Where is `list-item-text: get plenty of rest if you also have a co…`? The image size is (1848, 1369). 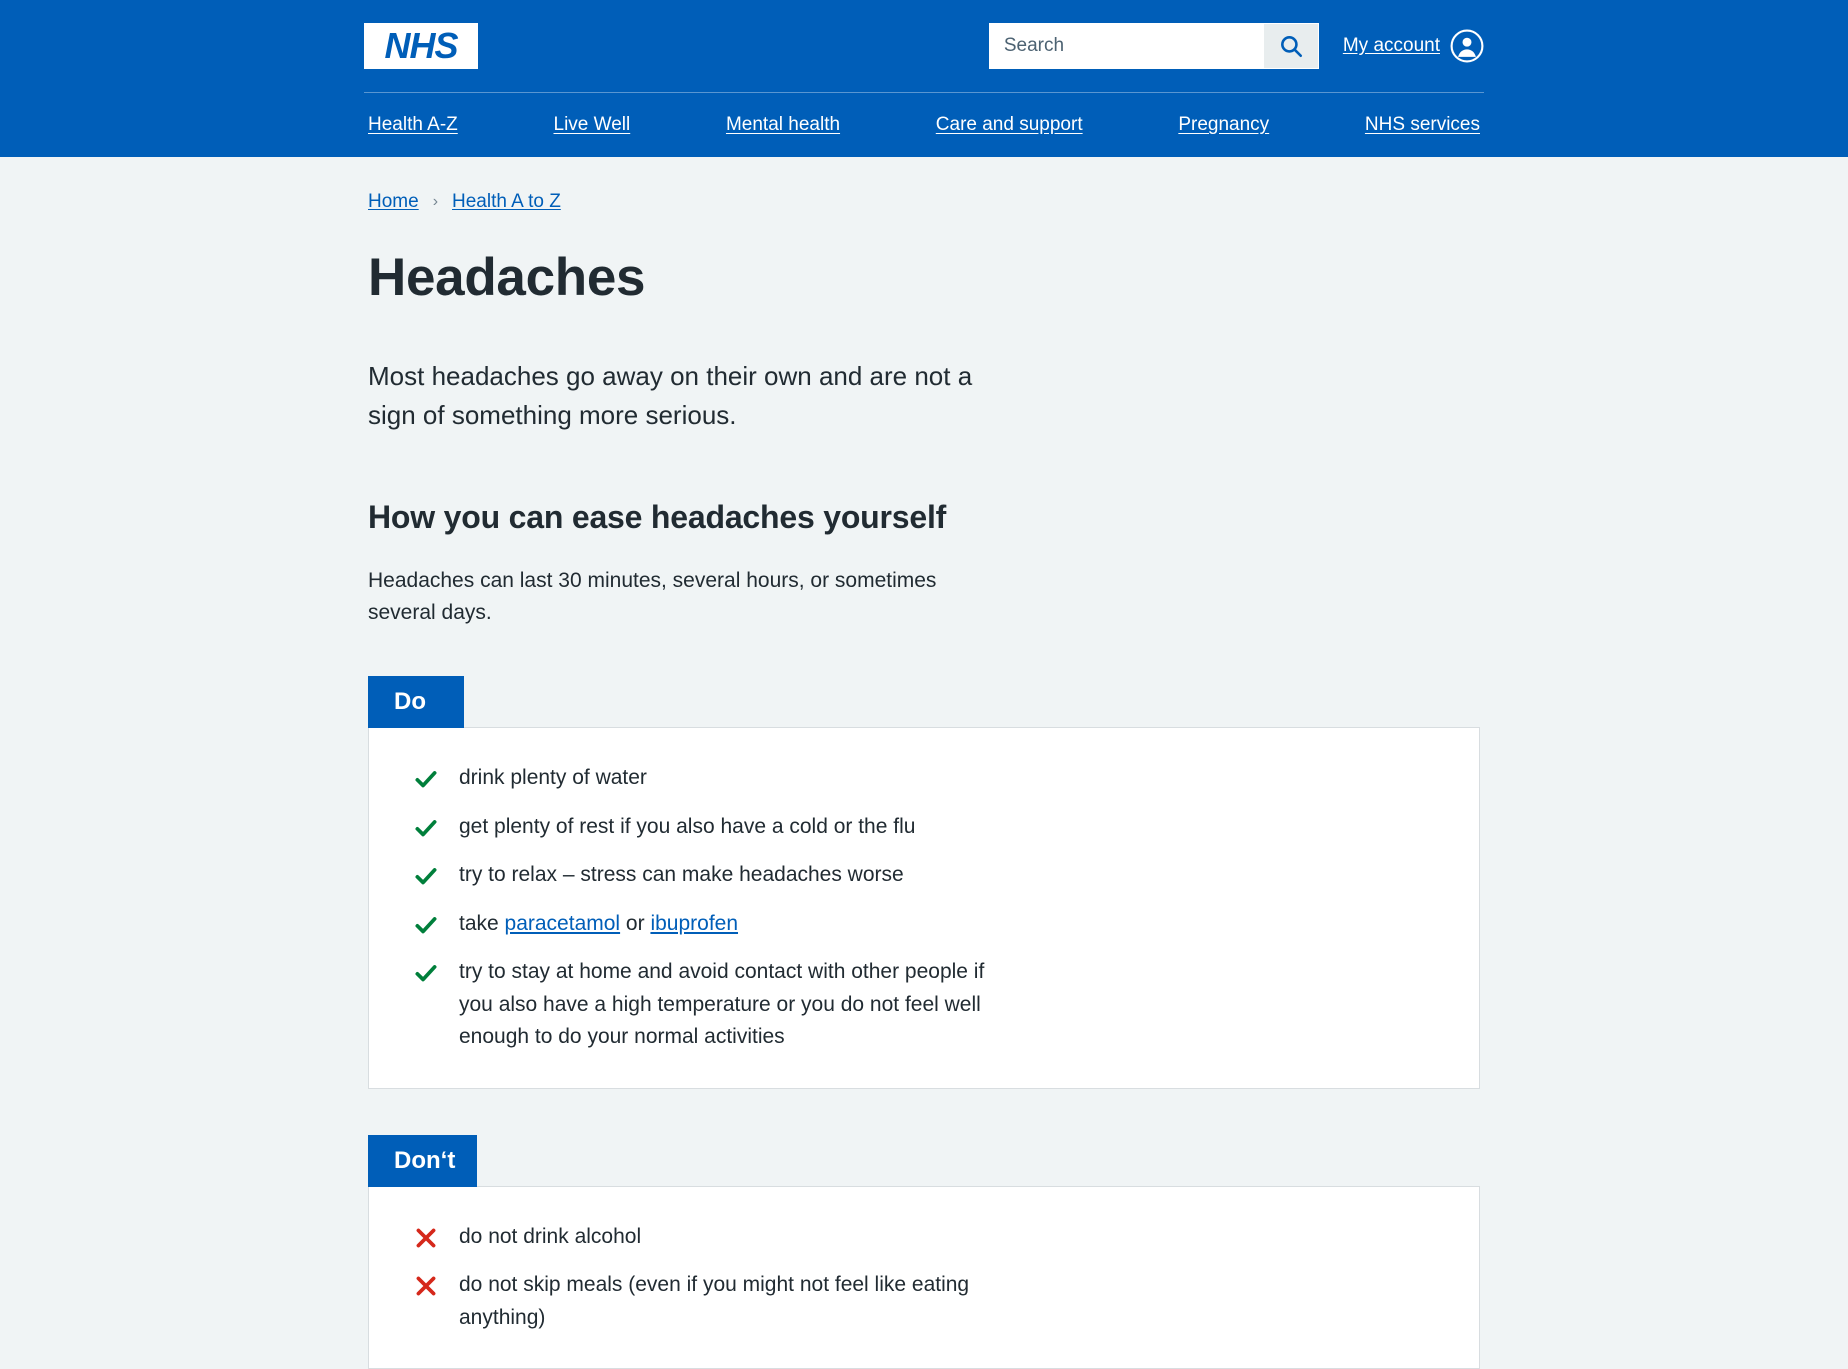
list-item-text: get plenty of rest if you also have a co… is located at coordinates (687, 826).